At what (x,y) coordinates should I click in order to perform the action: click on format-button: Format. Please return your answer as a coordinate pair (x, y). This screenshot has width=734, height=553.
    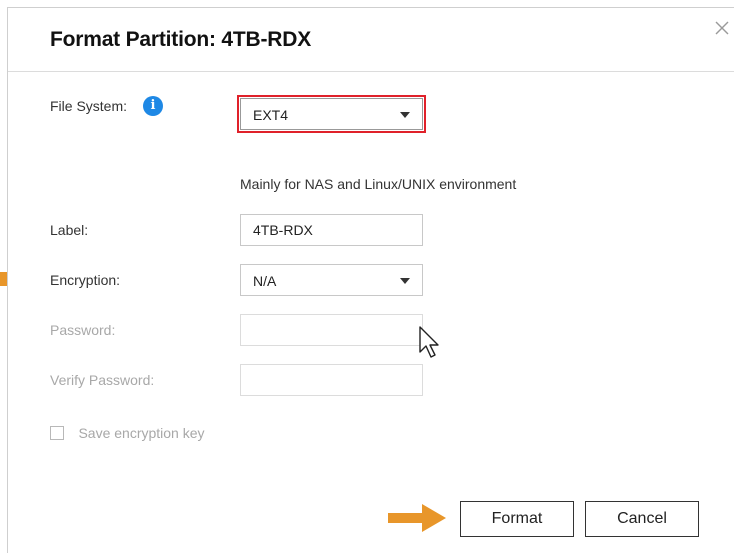
    Looking at the image, I should click on (517, 519).